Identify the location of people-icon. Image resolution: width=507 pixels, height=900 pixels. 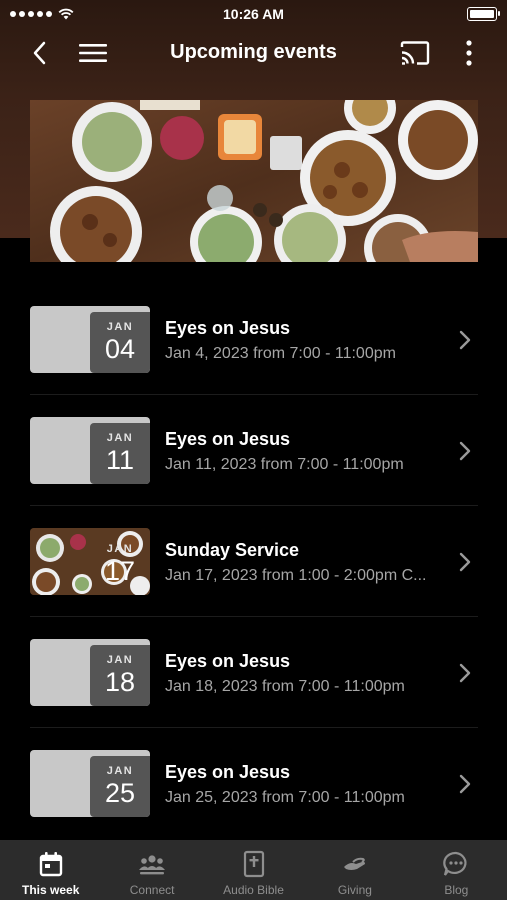
(152, 865).